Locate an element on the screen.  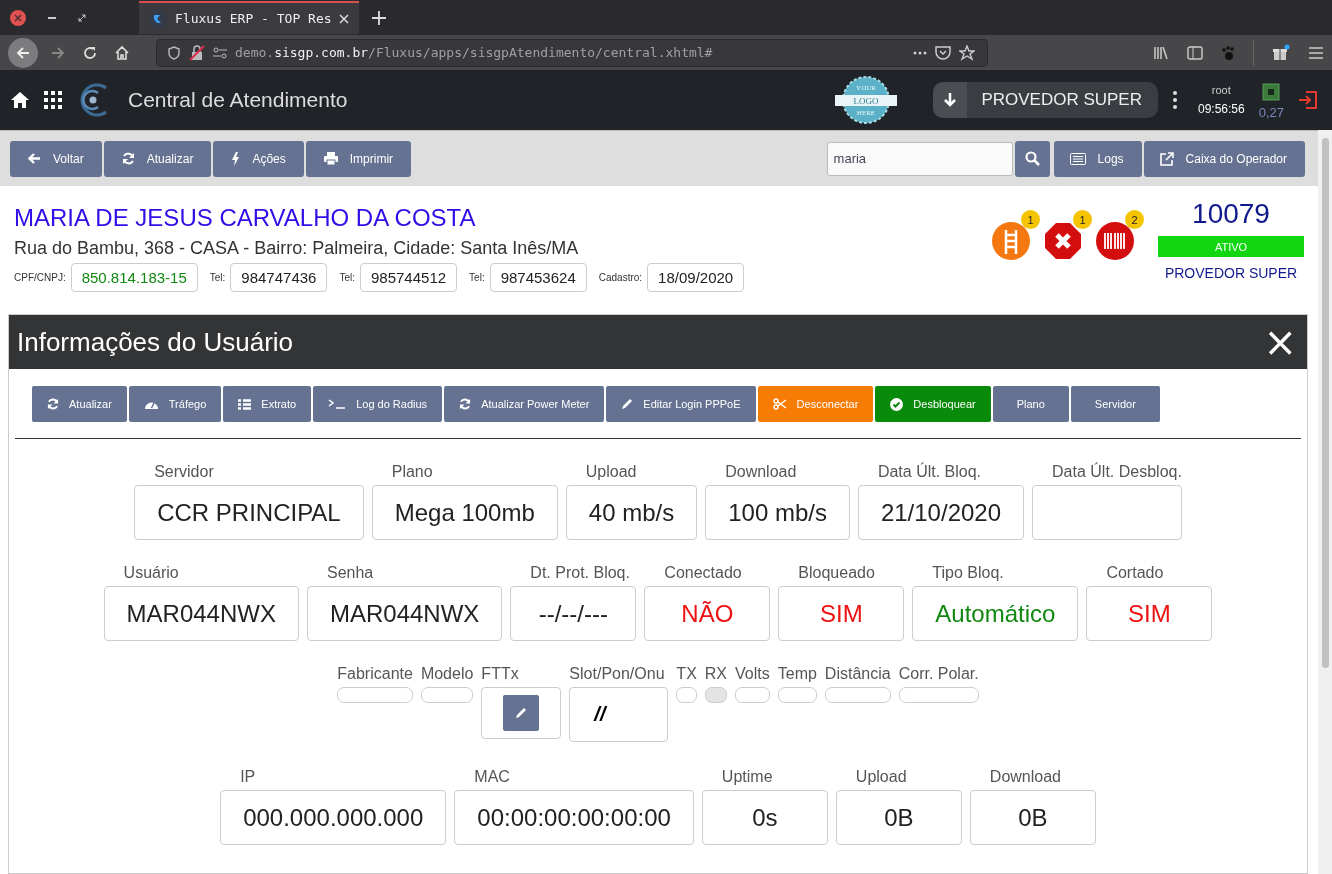
field-label: Plano is located at coordinates (412, 472).